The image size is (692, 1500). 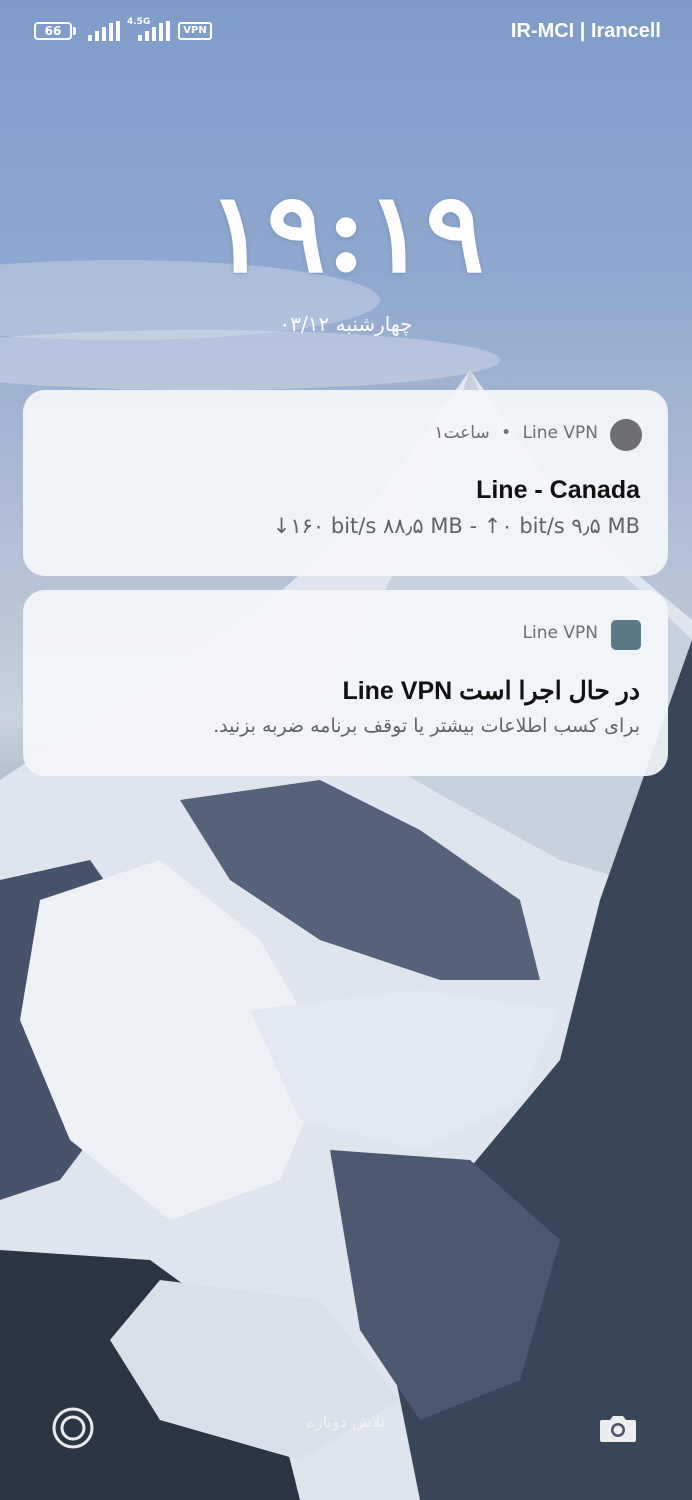 What do you see at coordinates (346, 32) in the screenshot?
I see `status-bar: 66 4.5G VPN IR-MCI | Irancell` at bounding box center [346, 32].